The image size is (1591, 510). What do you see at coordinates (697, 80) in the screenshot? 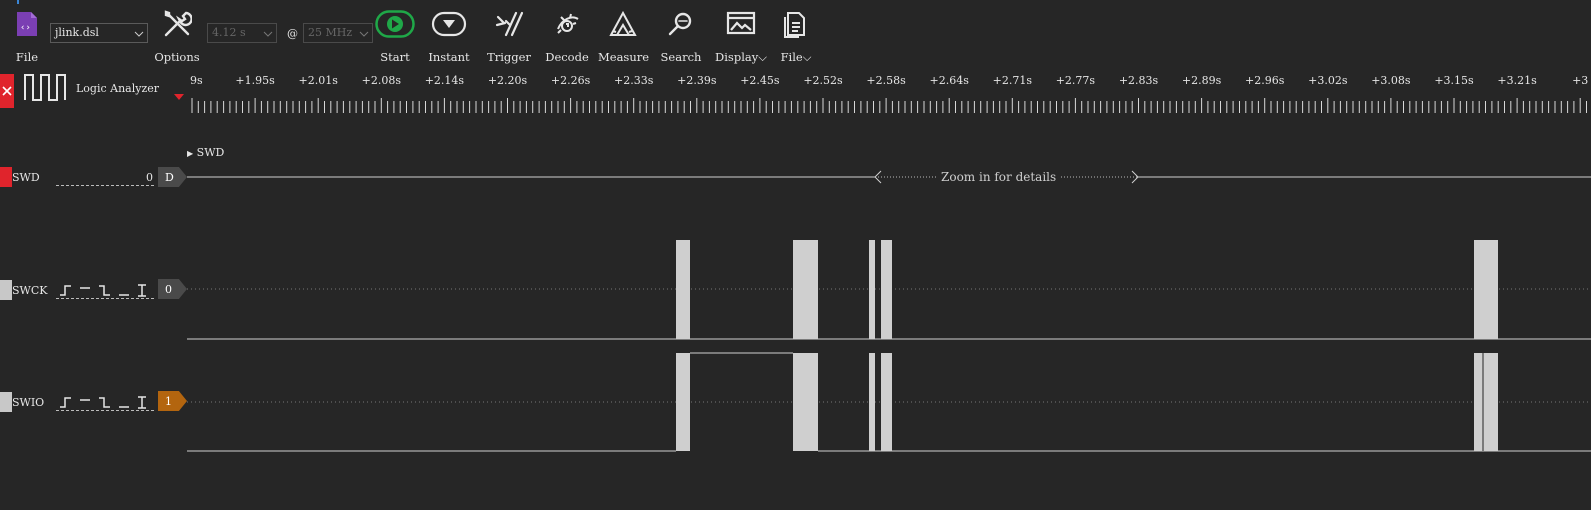
I see `ruler-tick-label: +2.39s` at bounding box center [697, 80].